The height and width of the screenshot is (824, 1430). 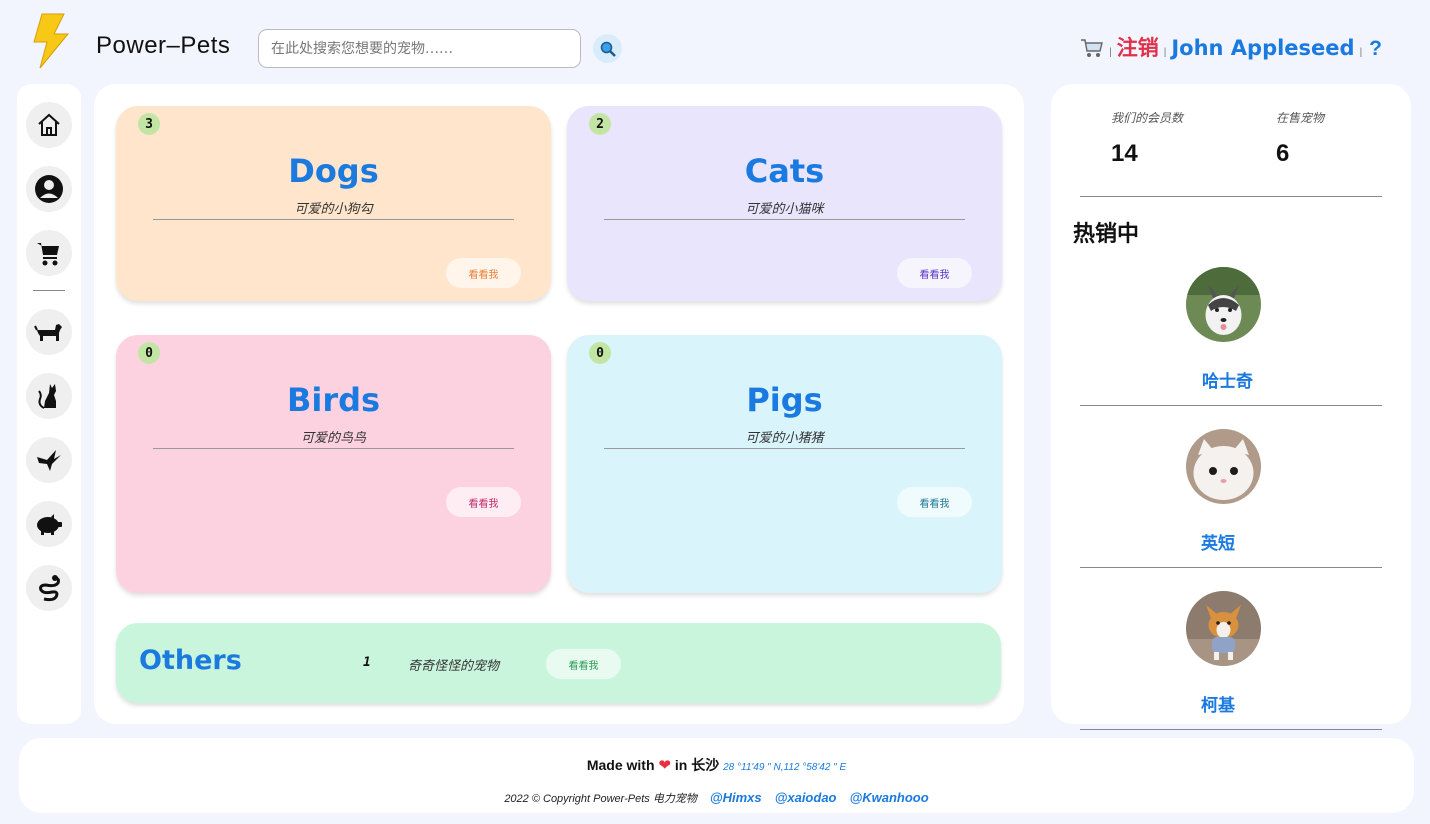 I want to click on sidebar-item-cats, so click(x=49, y=396).